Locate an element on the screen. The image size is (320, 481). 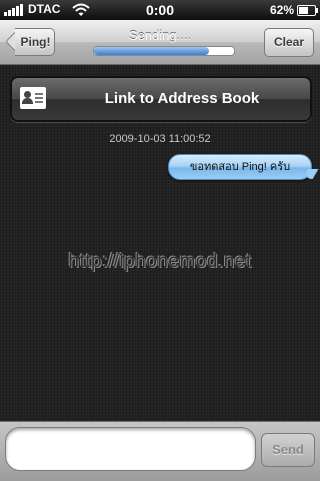
compose-bar: Send is located at coordinates (160, 451).